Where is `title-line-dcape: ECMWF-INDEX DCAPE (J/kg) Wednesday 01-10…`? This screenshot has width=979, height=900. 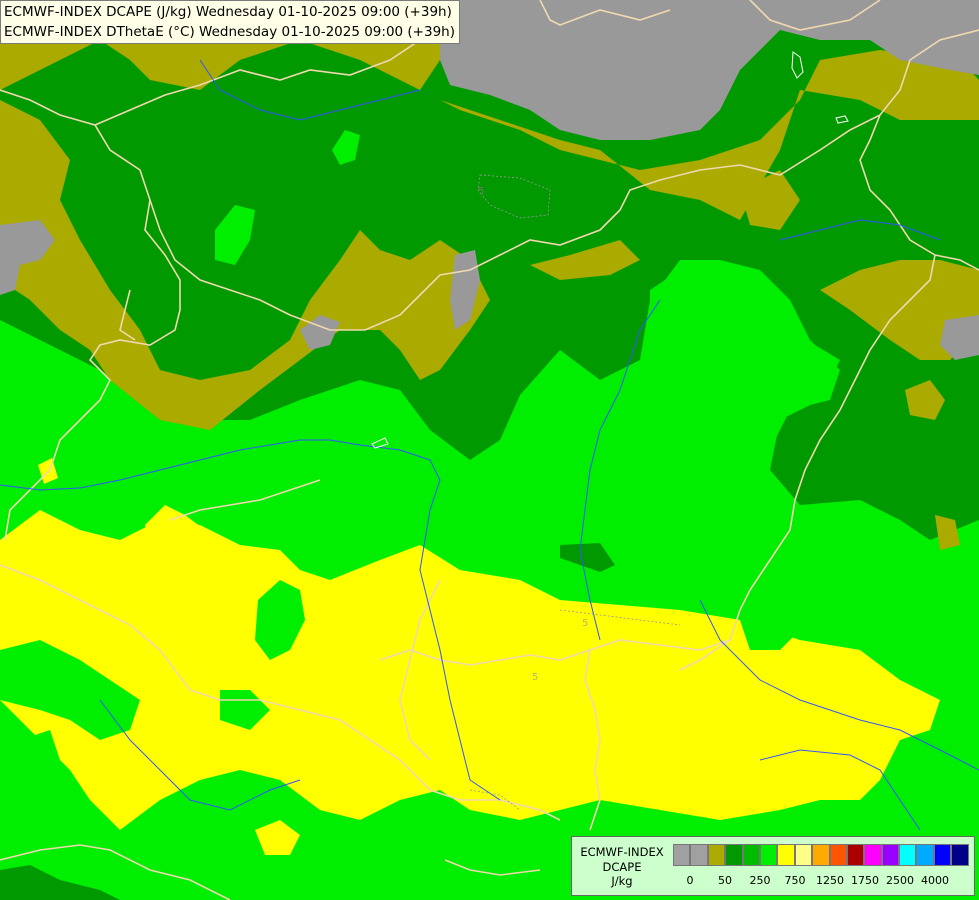
title-line-dcape: ECMWF-INDEX DCAPE (J/kg) Wednesday 01-10… is located at coordinates (228, 12).